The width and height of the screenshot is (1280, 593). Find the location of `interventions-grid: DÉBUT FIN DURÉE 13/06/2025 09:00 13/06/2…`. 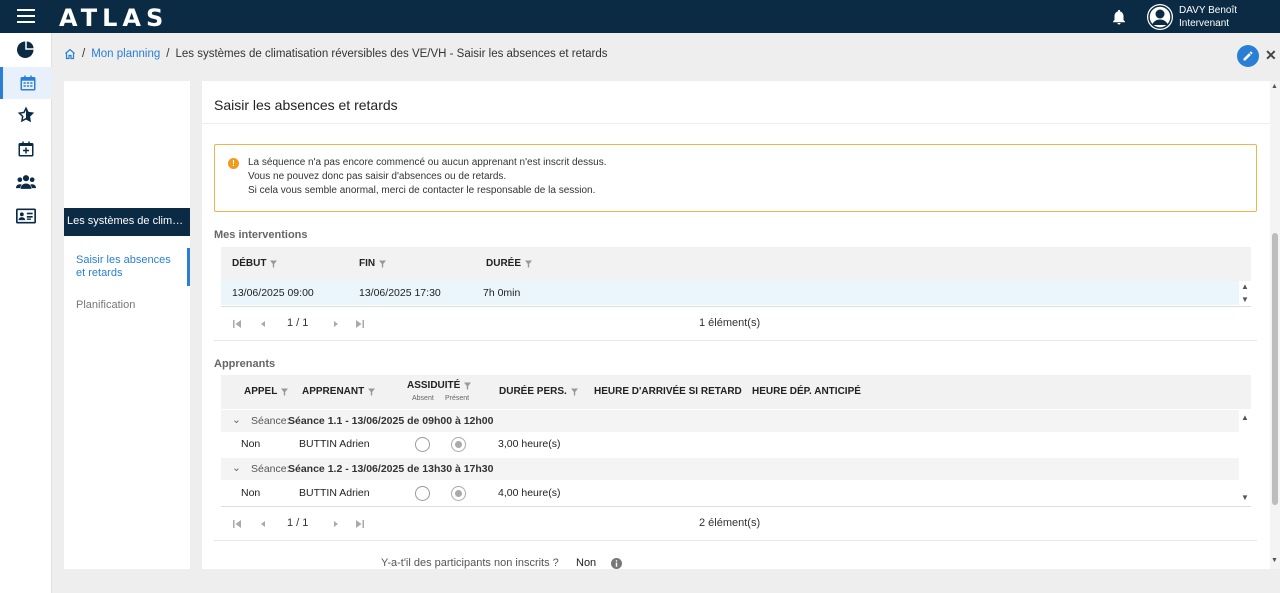

interventions-grid: DÉBUT FIN DURÉE 13/06/2025 09:00 13/06/2… is located at coordinates (736, 294).